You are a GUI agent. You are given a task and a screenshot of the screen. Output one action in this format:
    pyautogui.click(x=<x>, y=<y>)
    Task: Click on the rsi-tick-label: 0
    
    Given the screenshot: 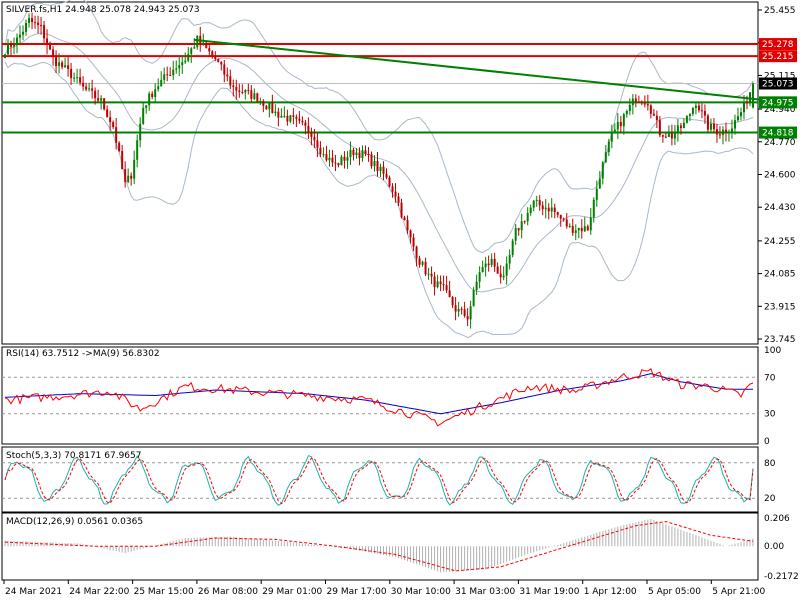 What is the action you would take?
    pyautogui.click(x=767, y=442)
    